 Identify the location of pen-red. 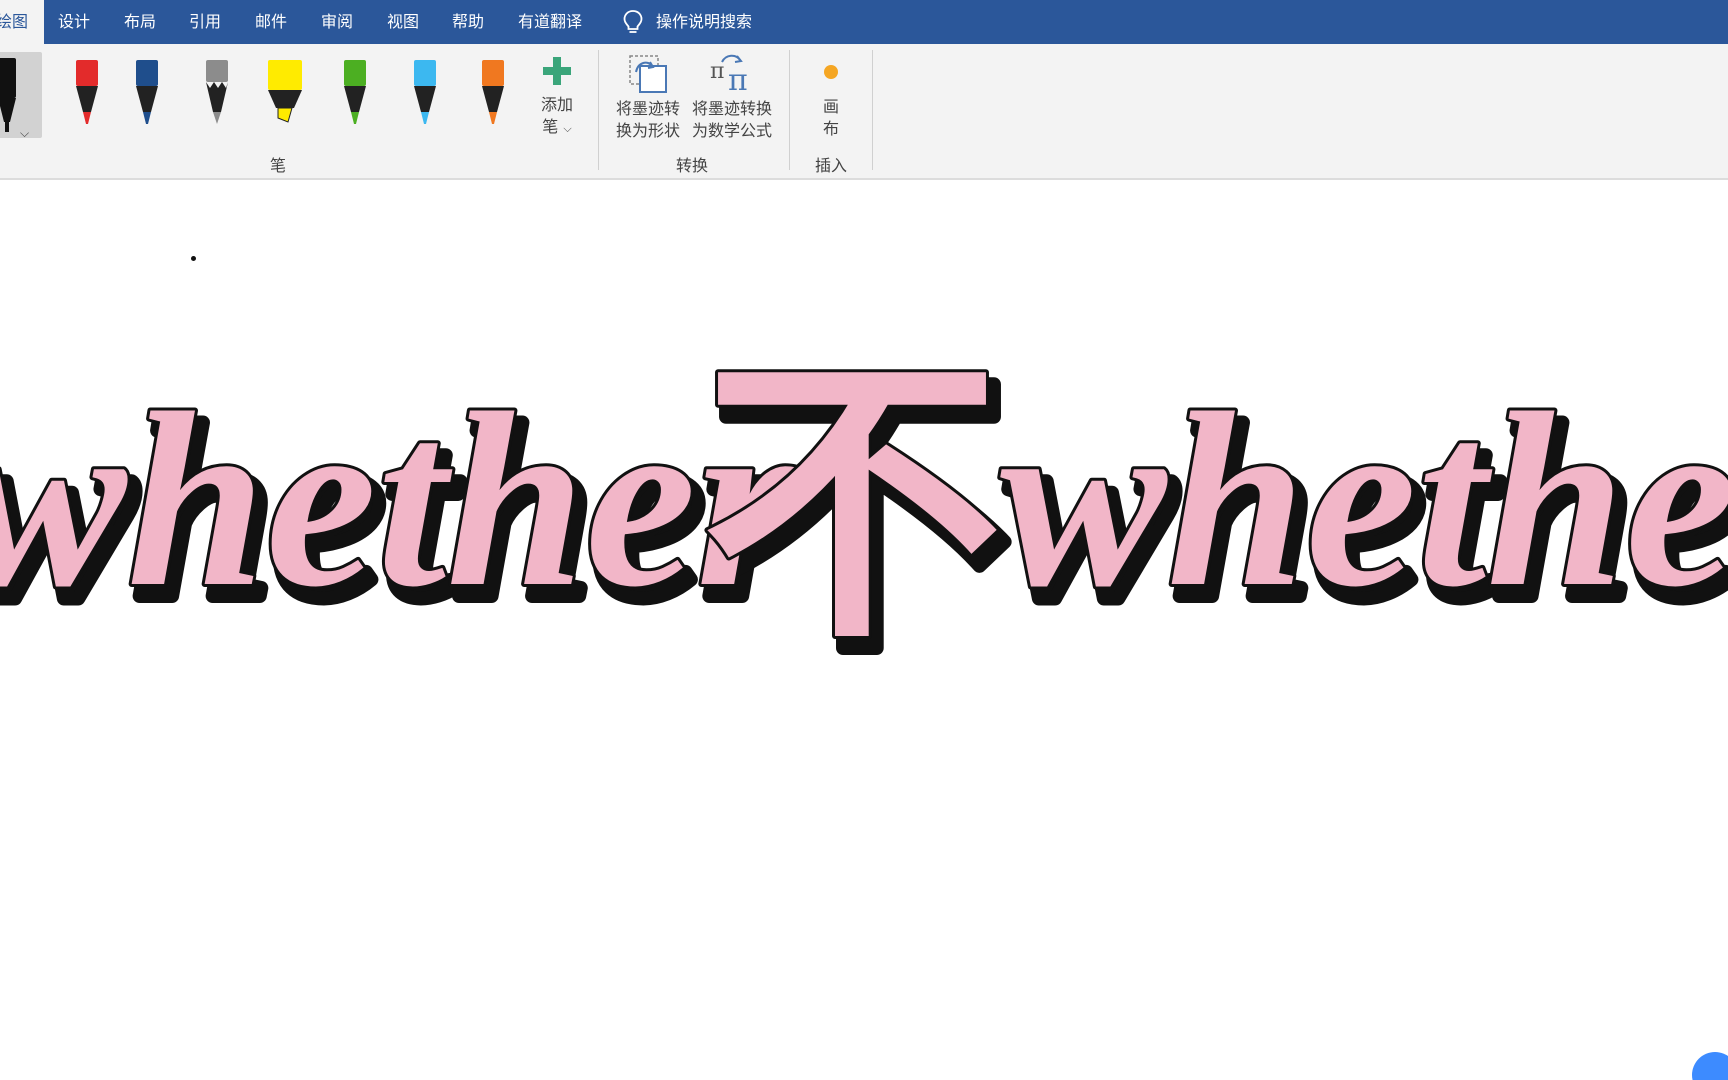
(87, 95).